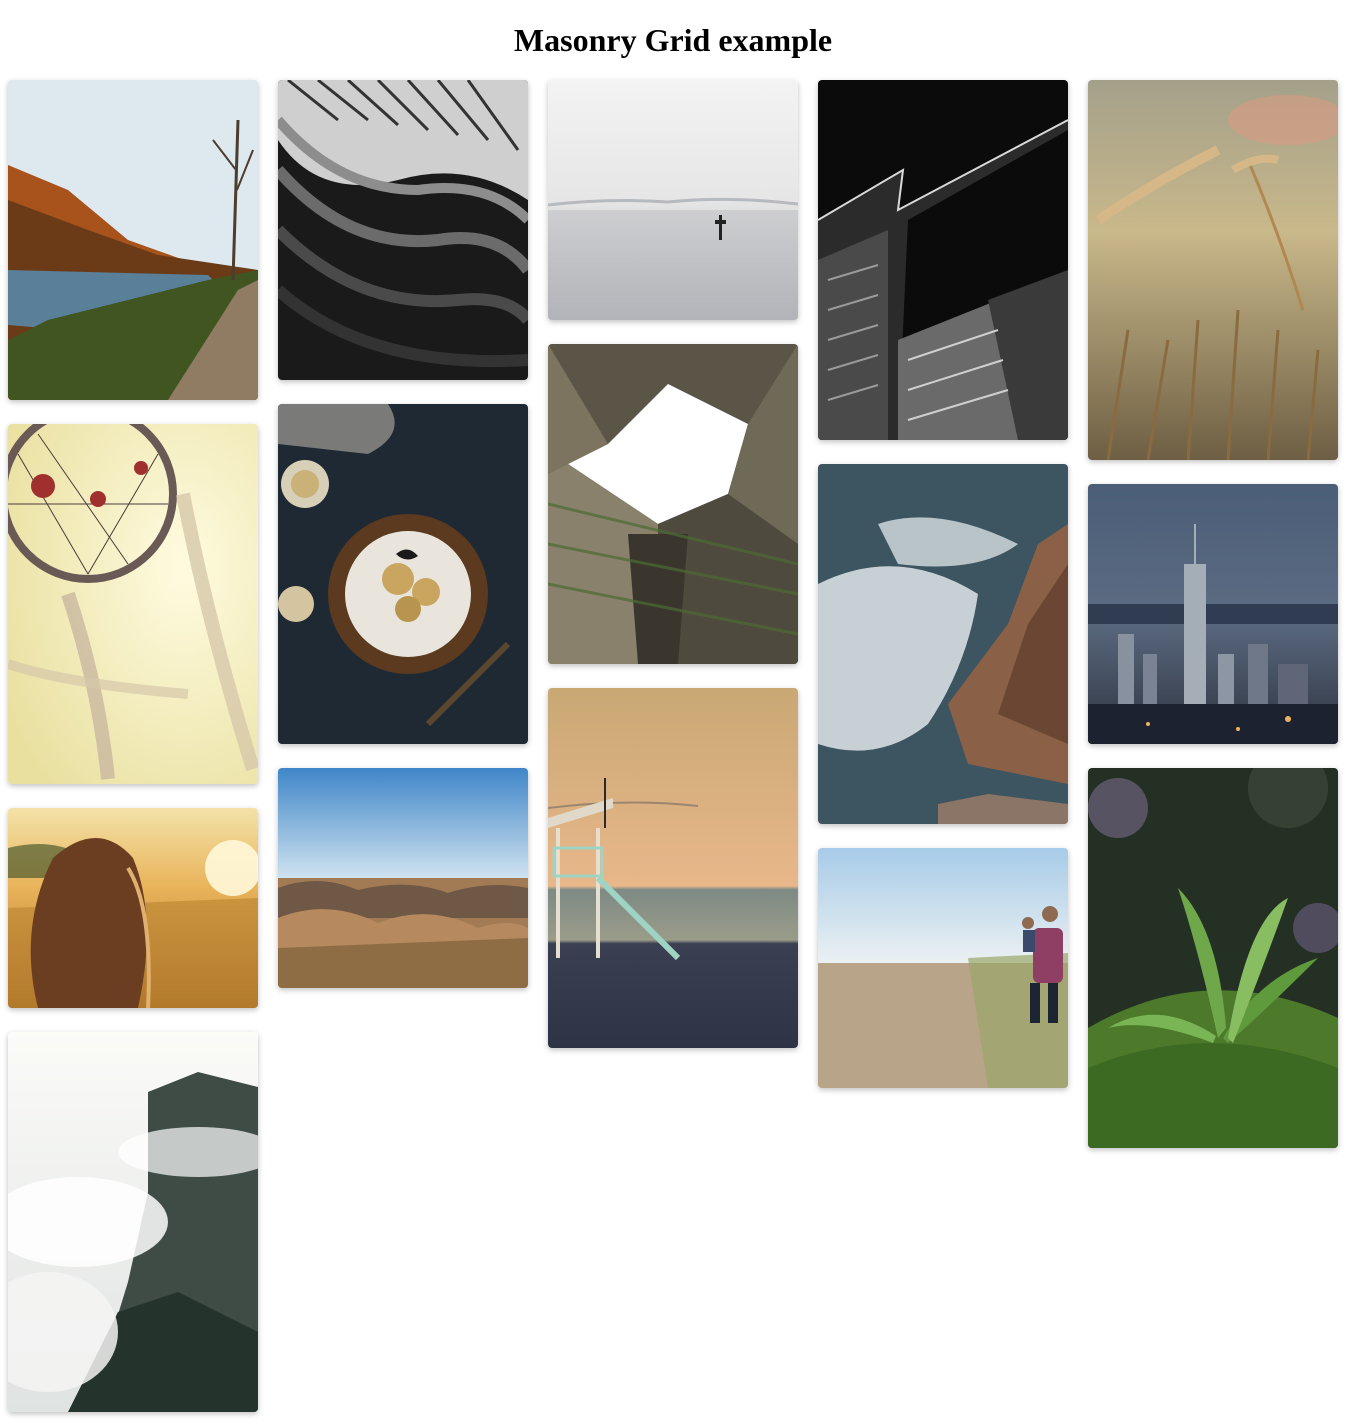 The image size is (1346, 1424). I want to click on image-tile-moss-plant, so click(1213, 958).